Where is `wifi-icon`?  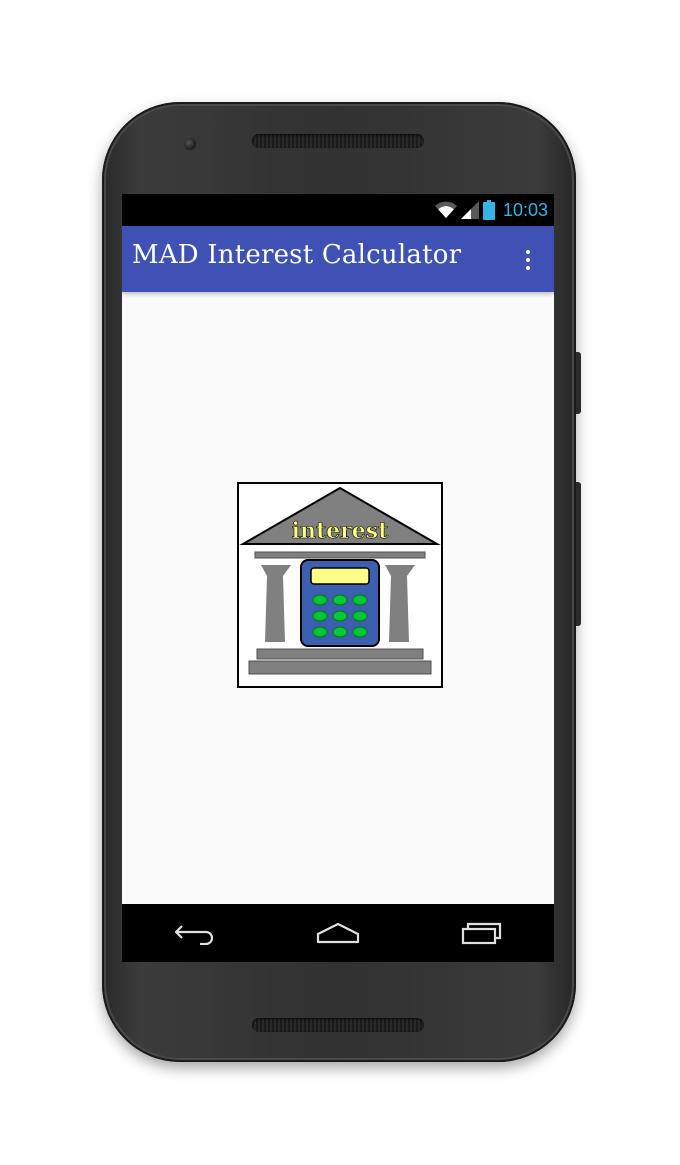
wifi-icon is located at coordinates (445, 209).